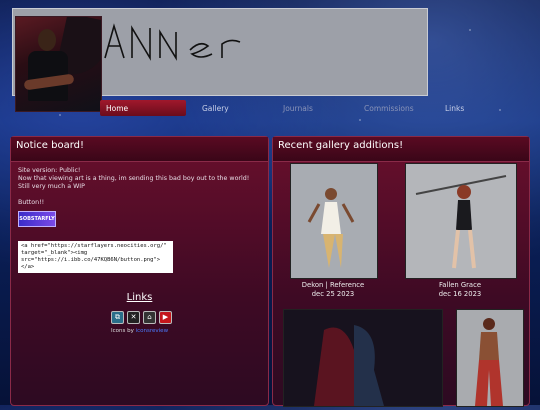  I want to click on site-logo-signature, so click(172, 42).